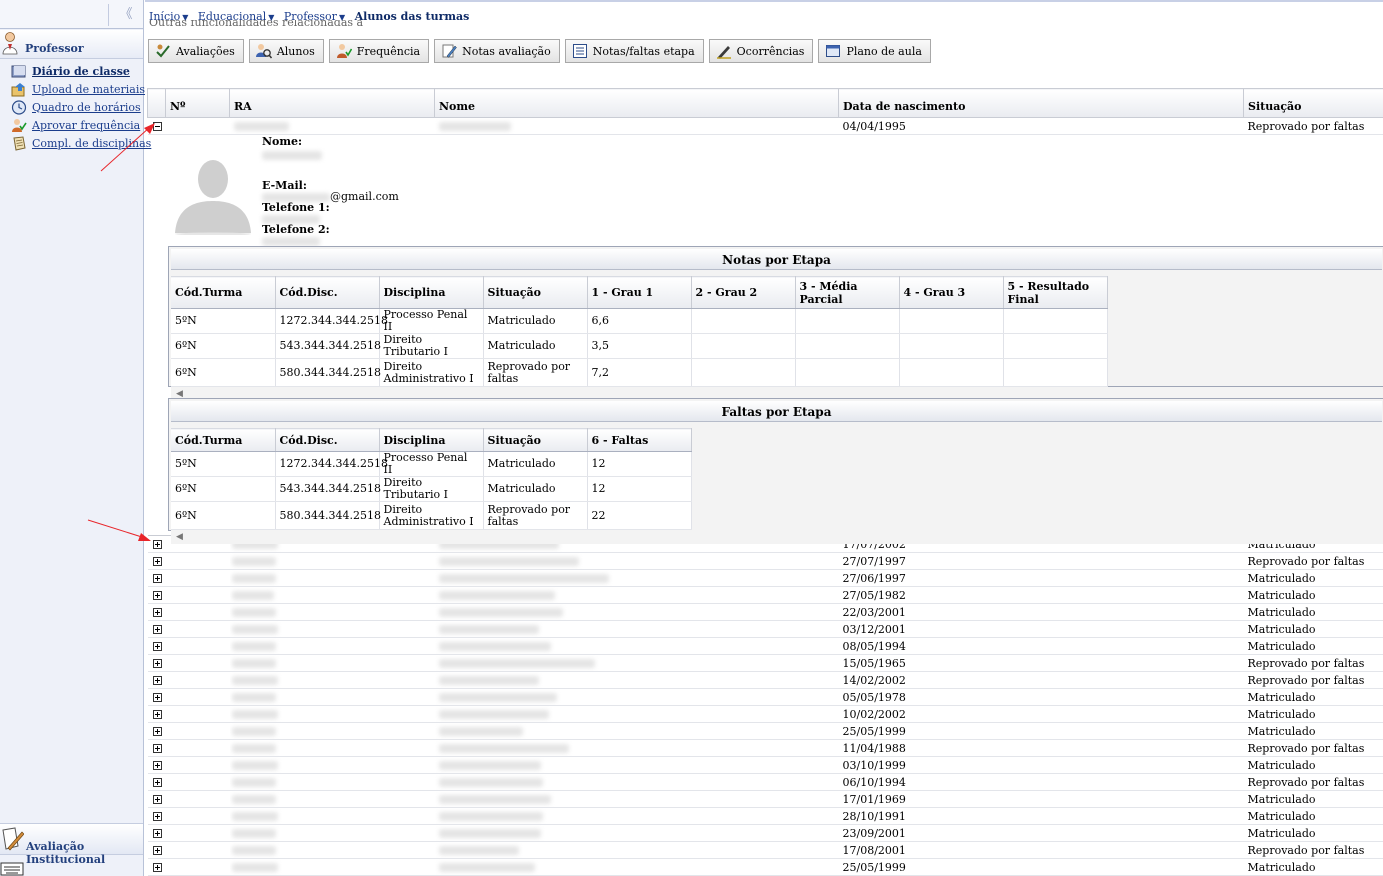  Describe the element at coordinates (71, 14) in the screenshot. I see `sidebar-top-bar: 《` at that location.